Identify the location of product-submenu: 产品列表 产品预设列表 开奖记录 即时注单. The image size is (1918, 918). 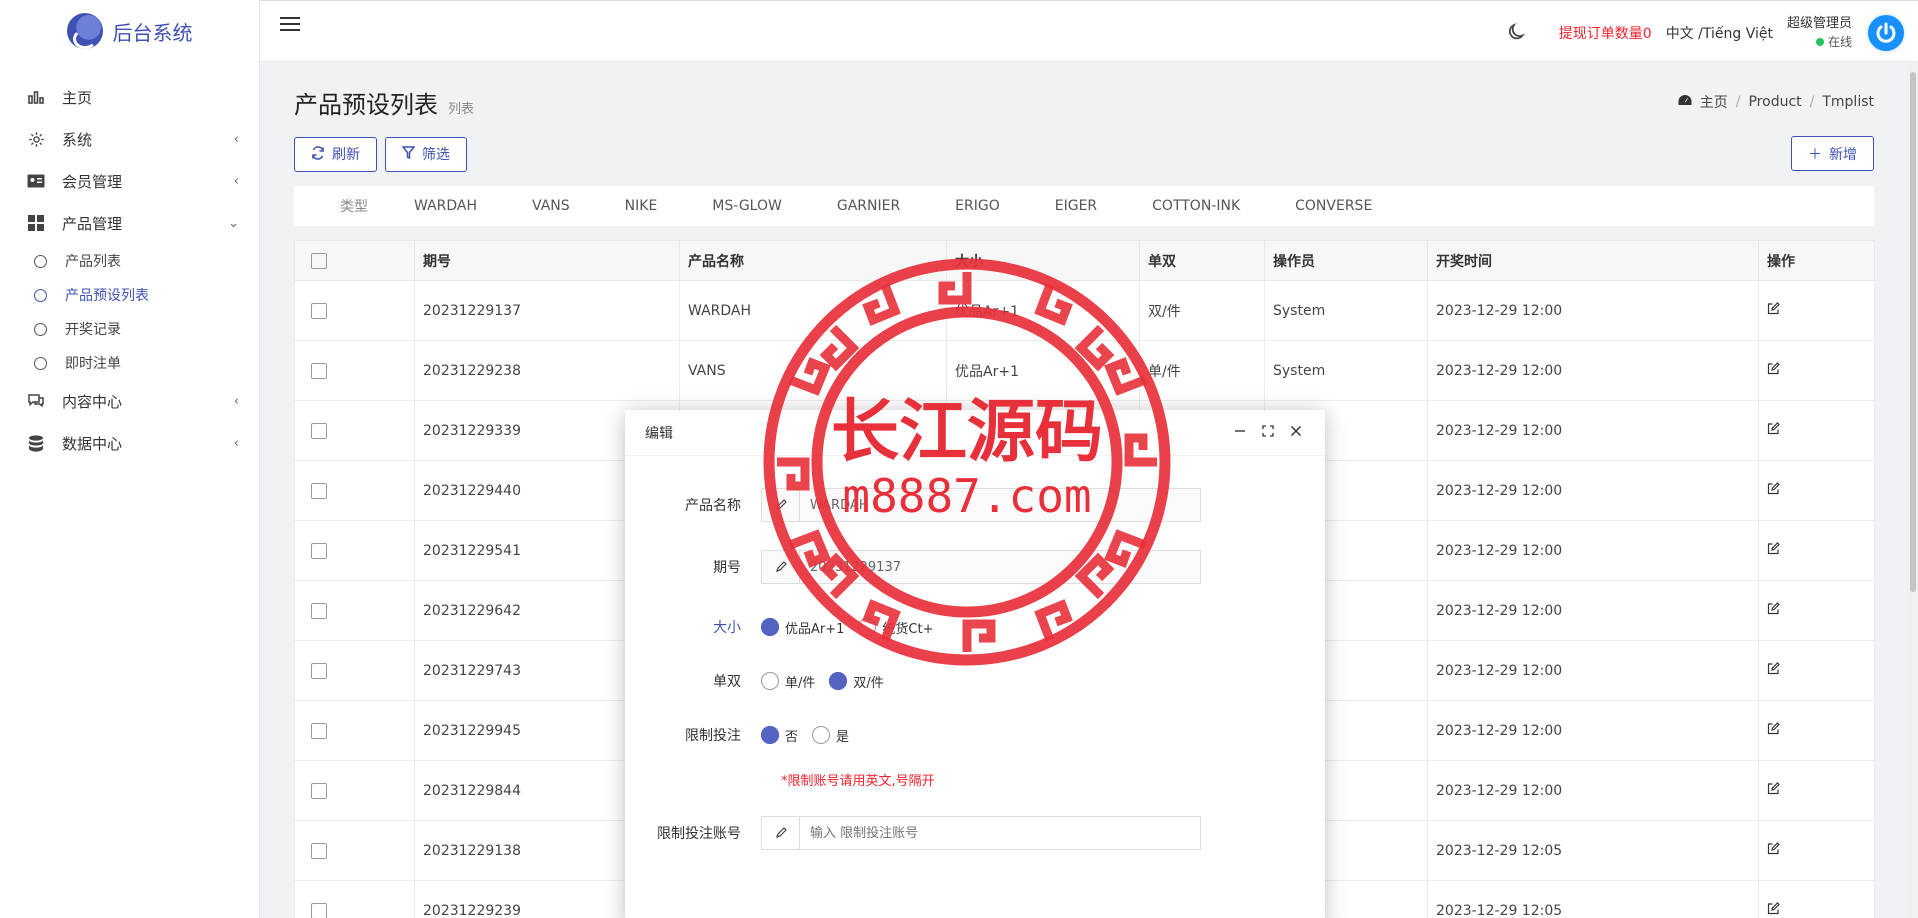
(129, 312).